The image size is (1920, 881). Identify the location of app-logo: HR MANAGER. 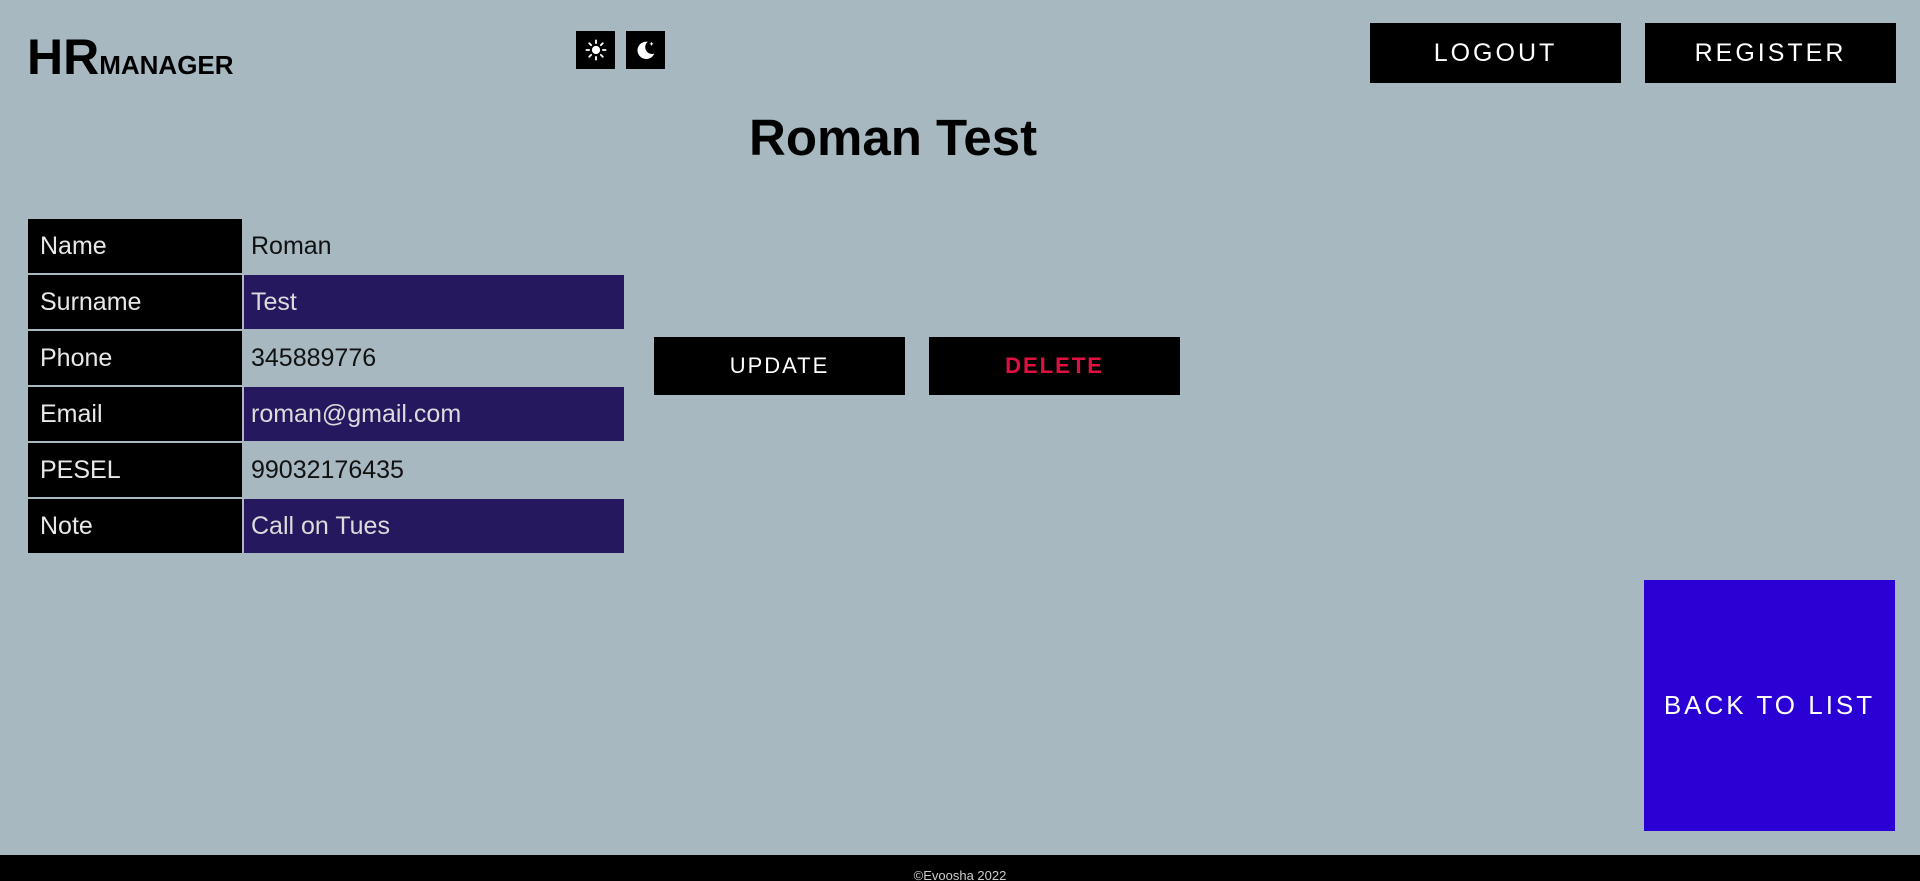
(130, 57).